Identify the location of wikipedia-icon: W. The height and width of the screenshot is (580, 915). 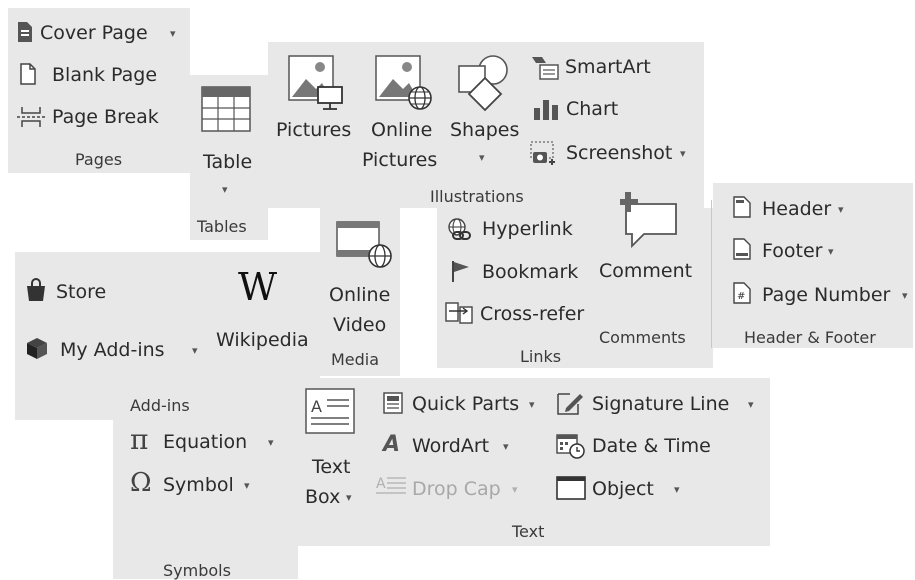
(258, 287).